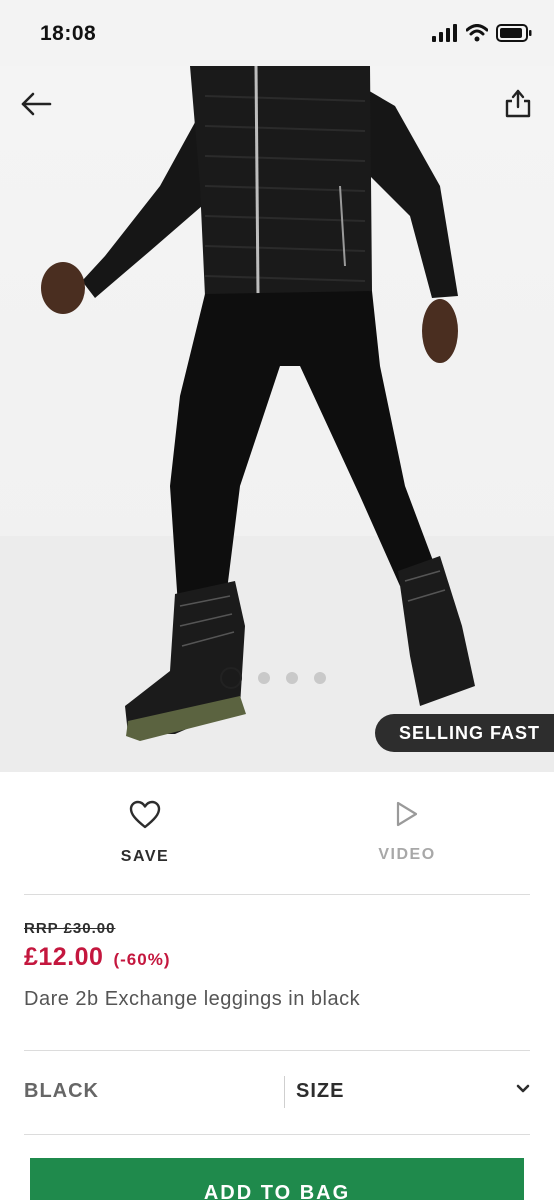 The height and width of the screenshot is (1200, 554). I want to click on status-bar: 18:08, so click(277, 33).